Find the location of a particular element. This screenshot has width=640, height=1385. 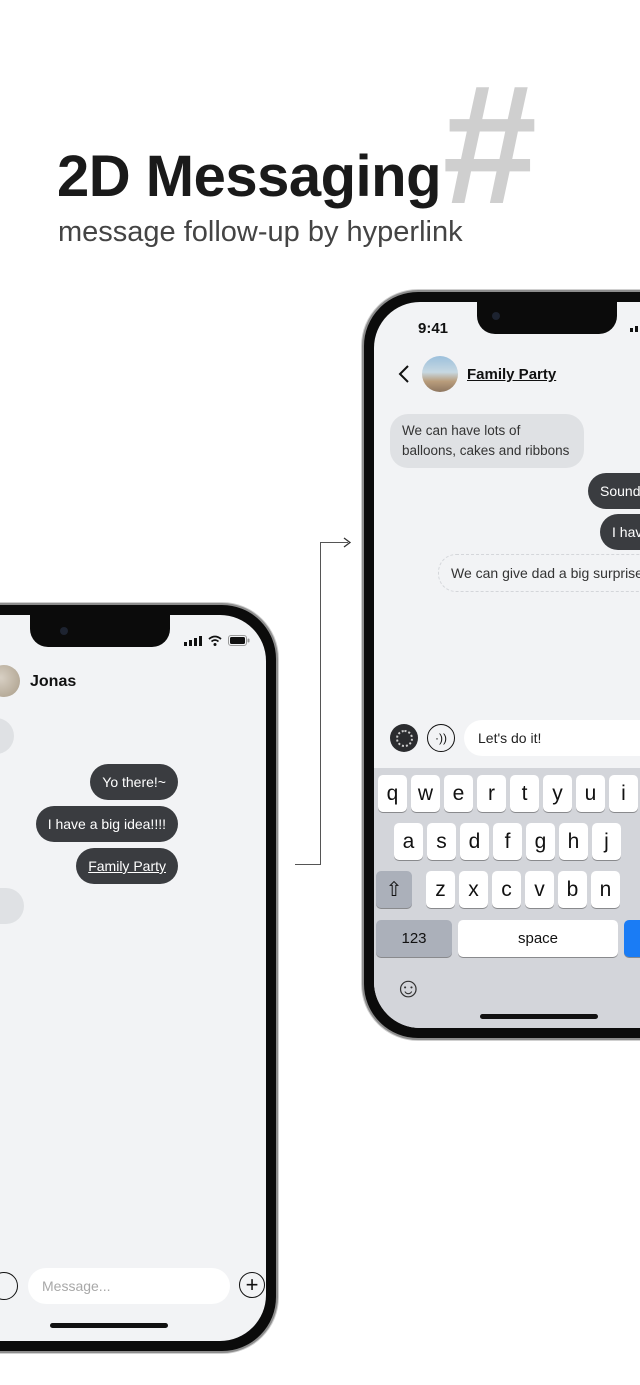

key-t: t is located at coordinates (524, 793).